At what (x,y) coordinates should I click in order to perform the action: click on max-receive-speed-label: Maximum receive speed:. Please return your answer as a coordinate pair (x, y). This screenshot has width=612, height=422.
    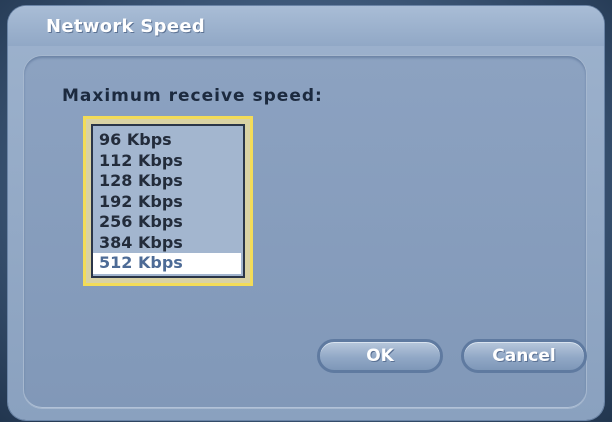
    Looking at the image, I should click on (192, 96).